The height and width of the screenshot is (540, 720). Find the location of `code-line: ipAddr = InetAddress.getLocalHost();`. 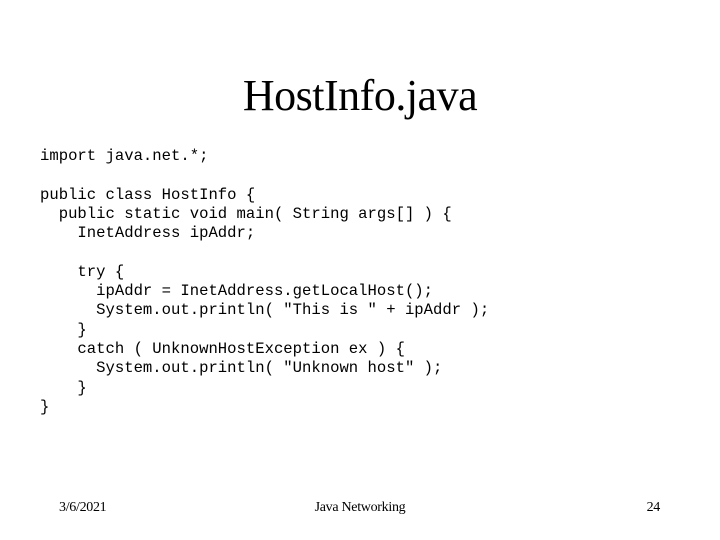

code-line: ipAddr = InetAddress.getLocalHost(); is located at coordinates (237, 291).